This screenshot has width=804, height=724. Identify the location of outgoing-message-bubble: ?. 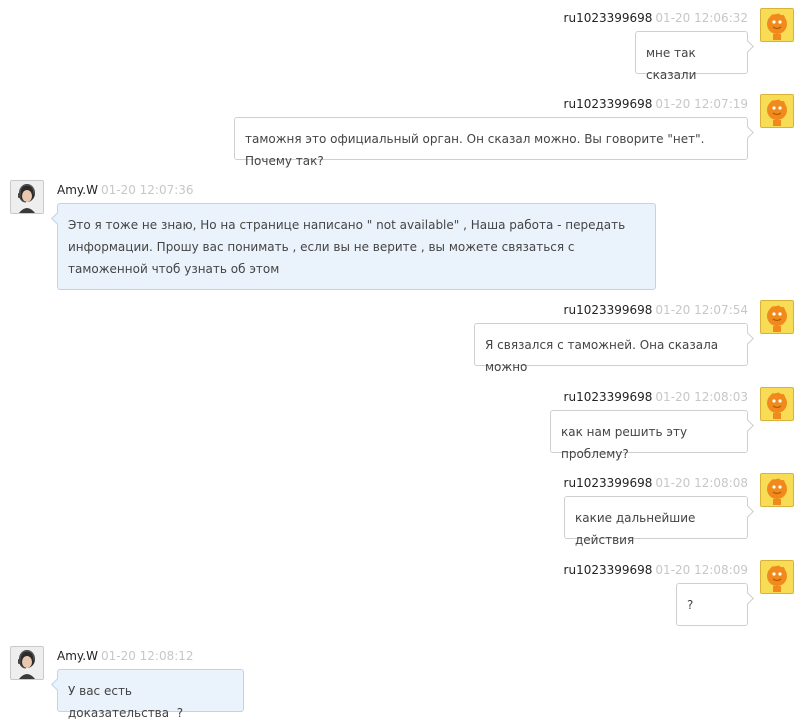
(715, 604).